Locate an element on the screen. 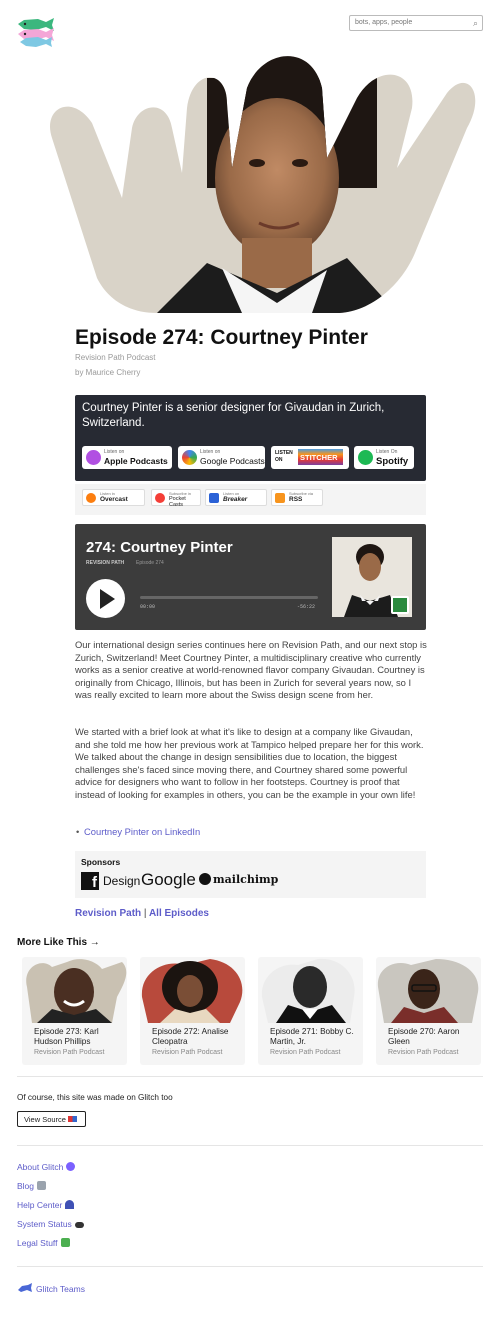  spotify-badge: Listen On Spotify is located at coordinates (384, 457).